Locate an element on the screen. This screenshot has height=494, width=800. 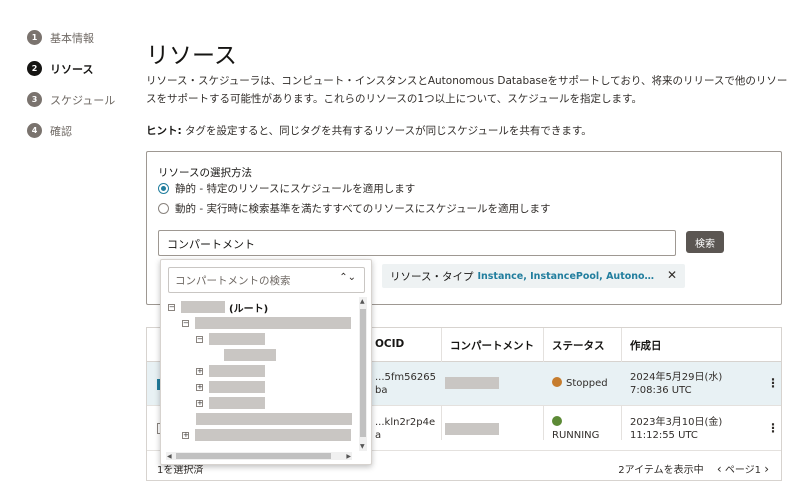
item-count: 2アイテムを表示中 is located at coordinates (661, 470).